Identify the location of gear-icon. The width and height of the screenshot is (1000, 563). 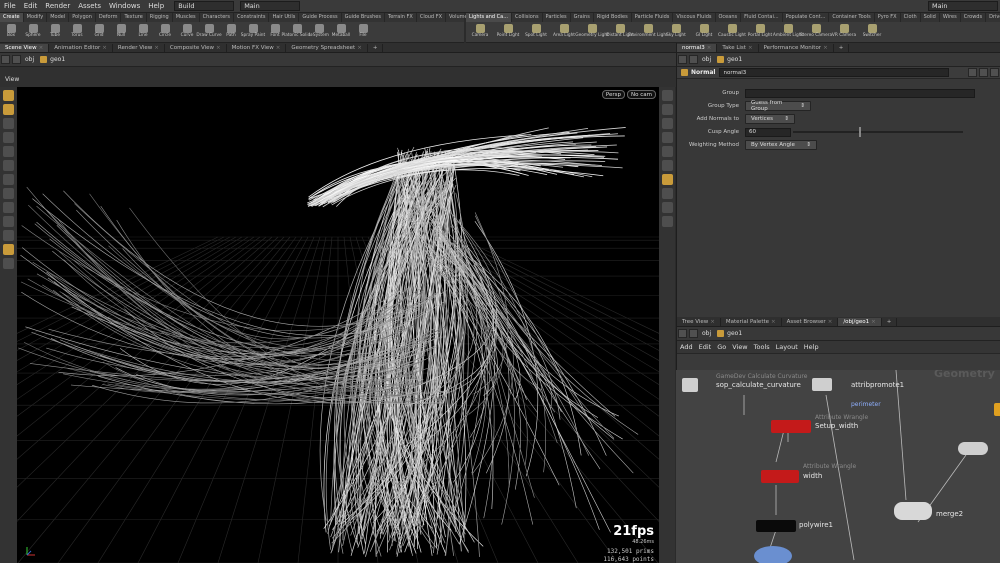
(972, 72).